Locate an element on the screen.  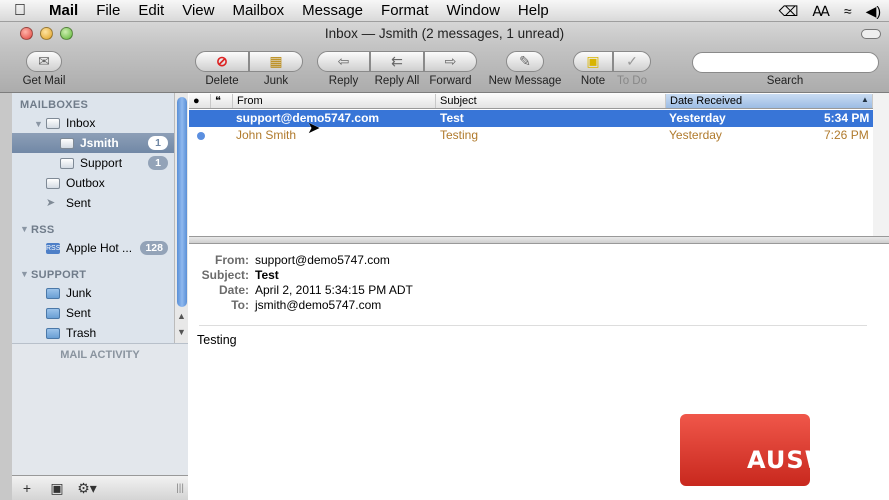
folder-icon is located at coordinates (53, 293).